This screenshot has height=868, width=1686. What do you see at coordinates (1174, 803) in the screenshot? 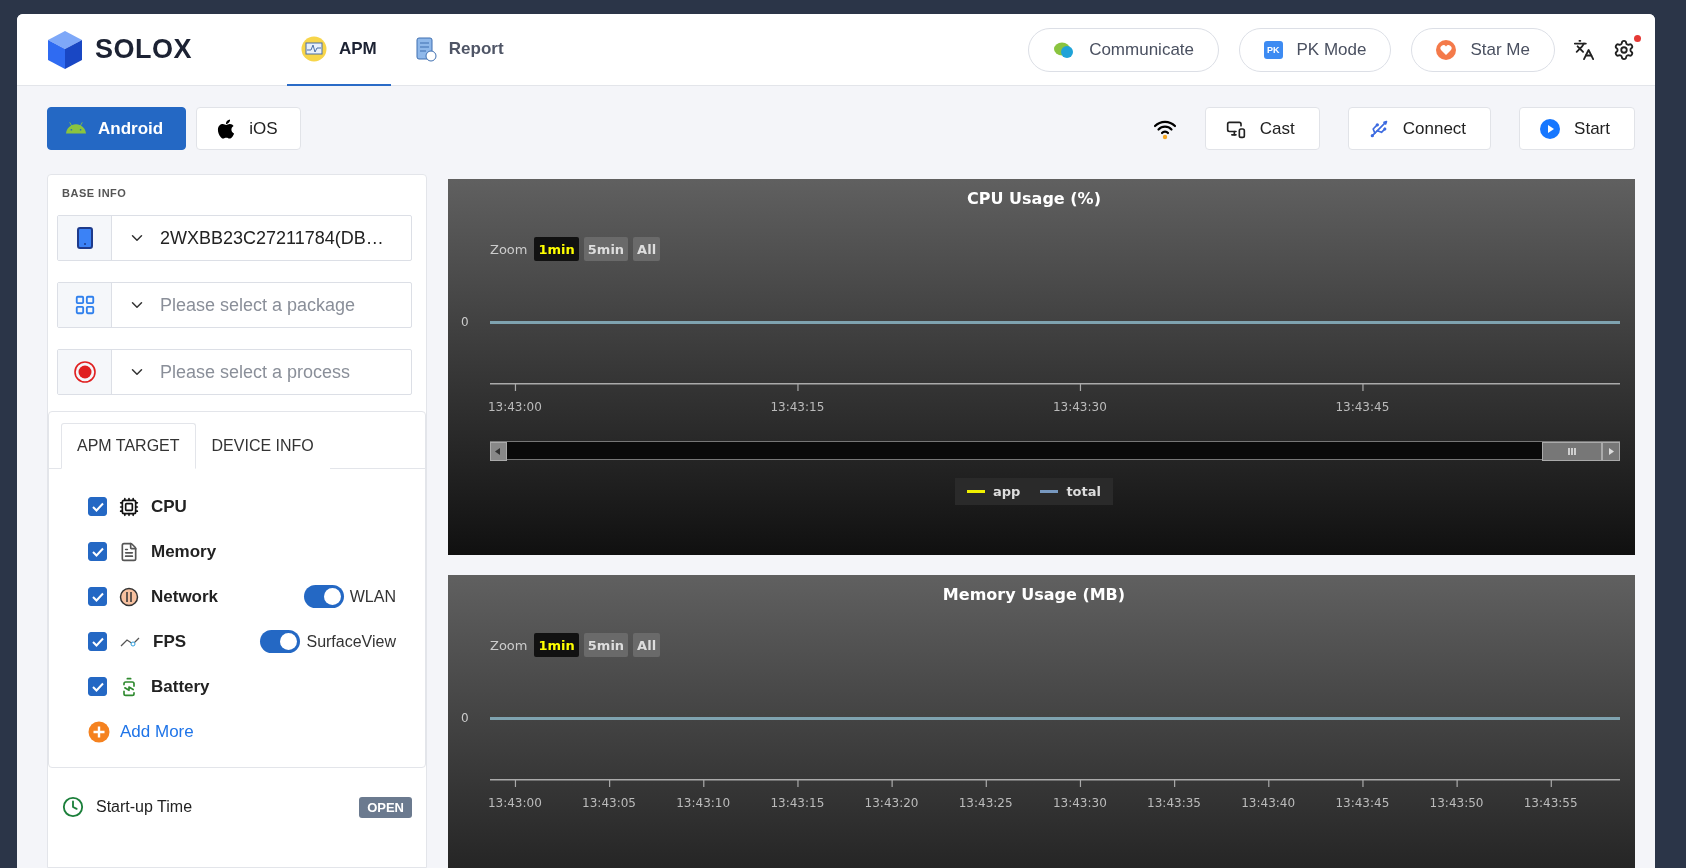
I see `x-tick-label: 13:43:35` at bounding box center [1174, 803].